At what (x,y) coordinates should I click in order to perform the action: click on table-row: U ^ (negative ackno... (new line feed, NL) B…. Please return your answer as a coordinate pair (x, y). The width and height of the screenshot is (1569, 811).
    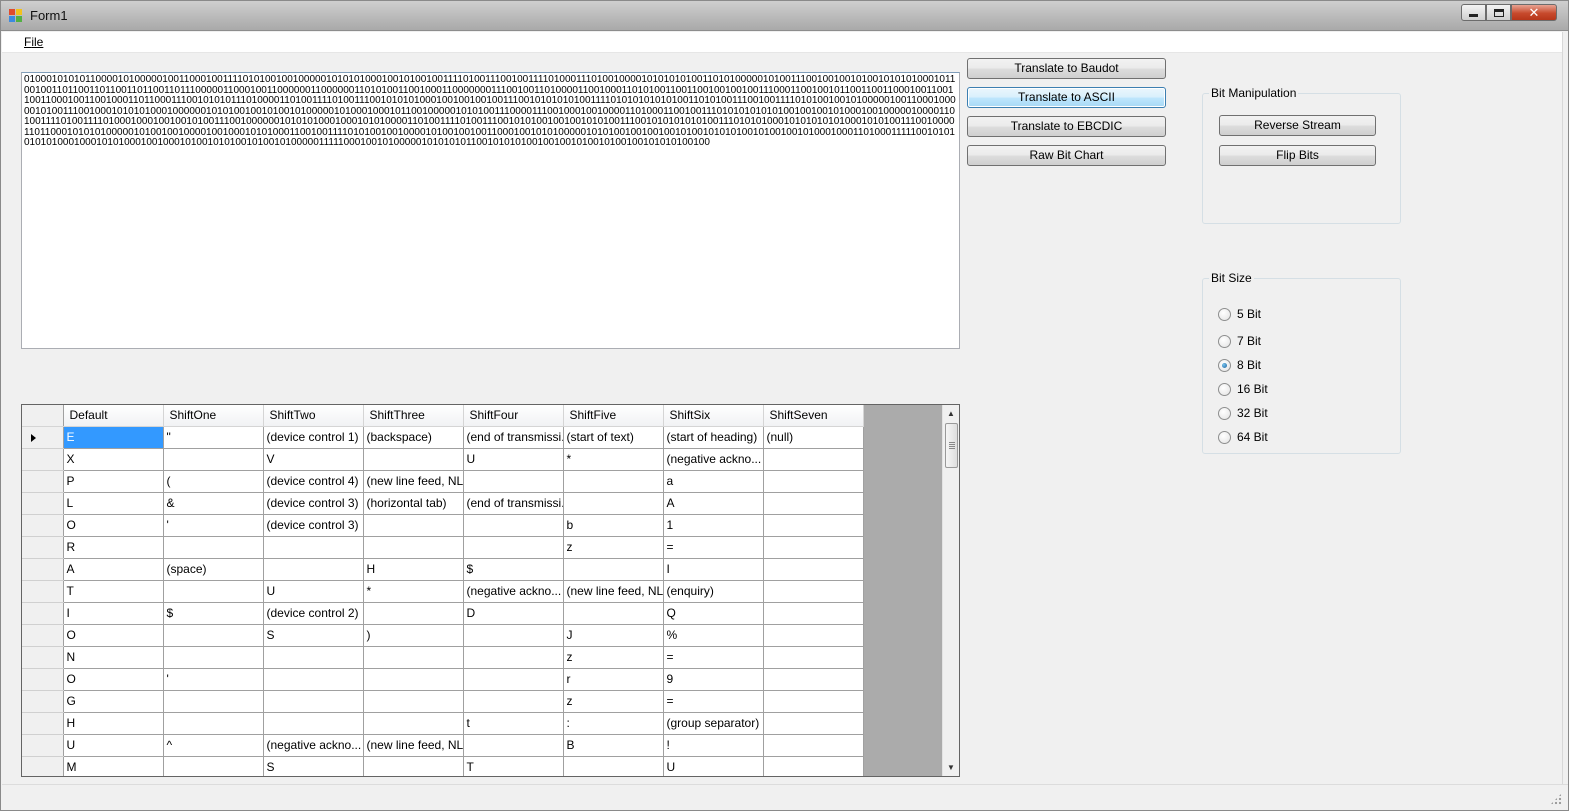
    Looking at the image, I should click on (443, 745).